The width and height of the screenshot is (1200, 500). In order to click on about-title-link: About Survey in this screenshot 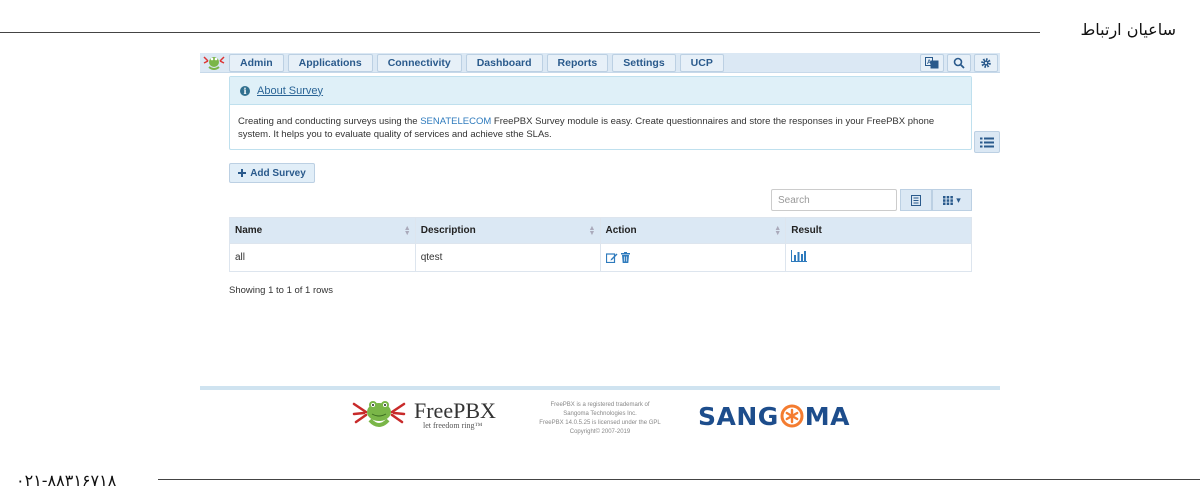, I will do `click(290, 91)`.